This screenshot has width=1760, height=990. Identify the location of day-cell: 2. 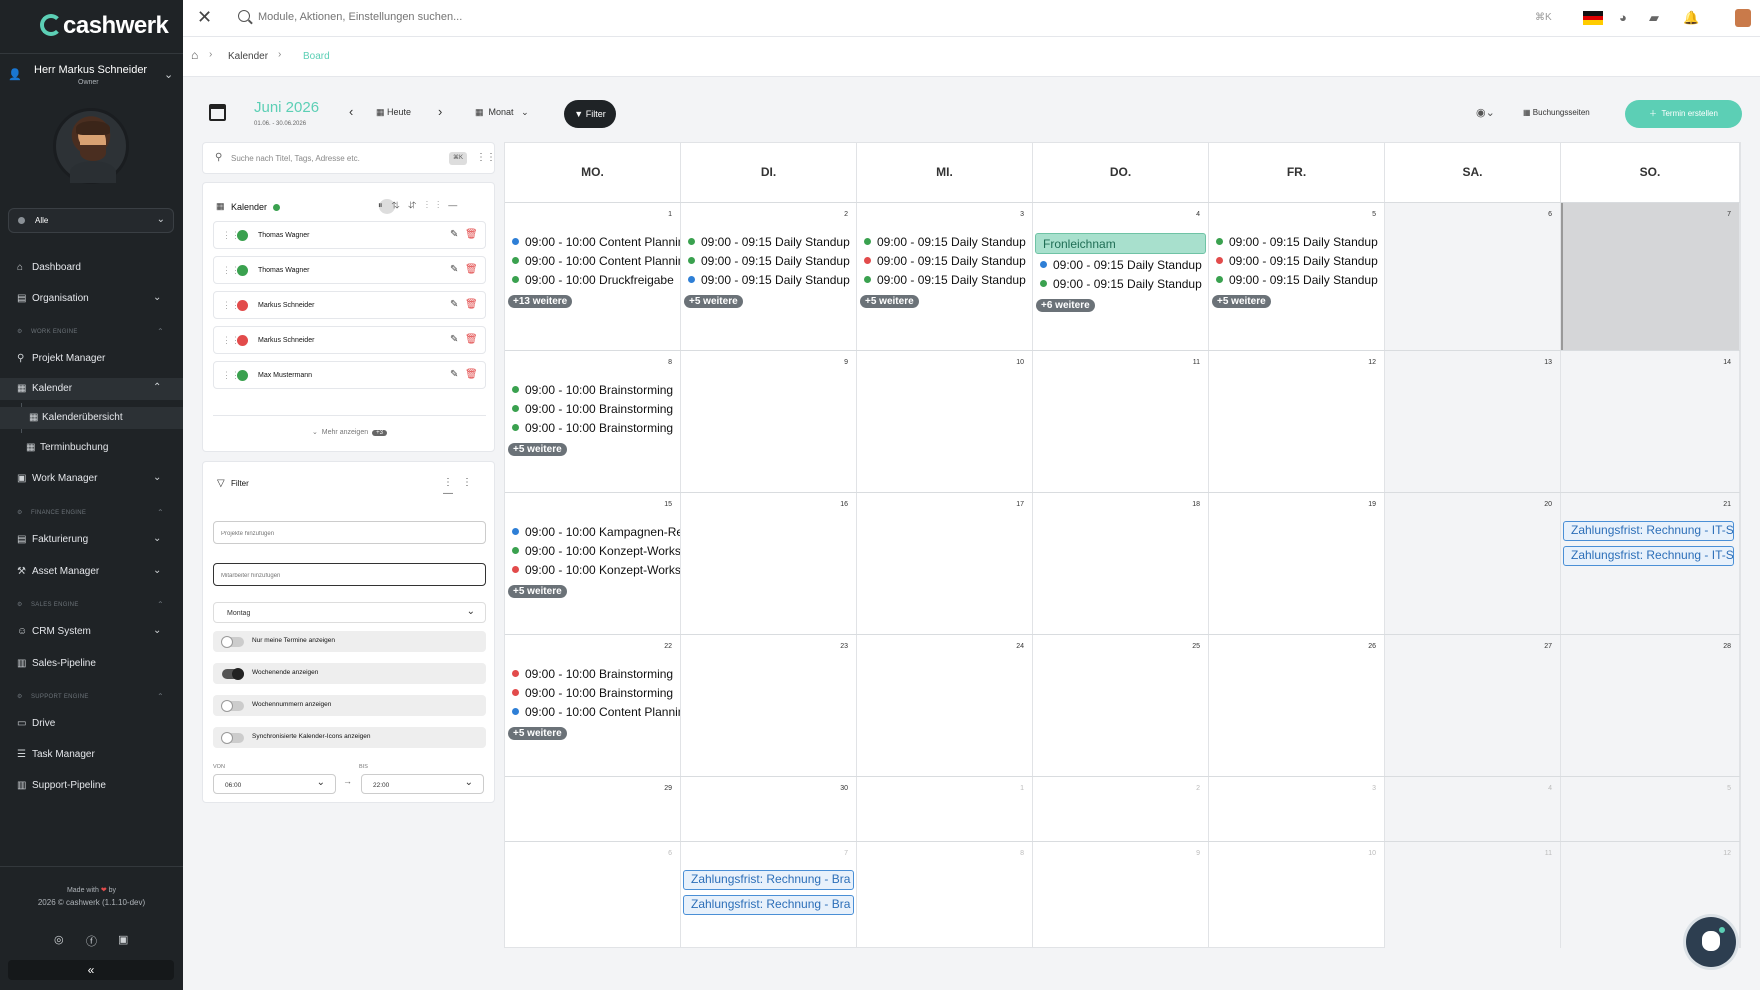
(1121, 809).